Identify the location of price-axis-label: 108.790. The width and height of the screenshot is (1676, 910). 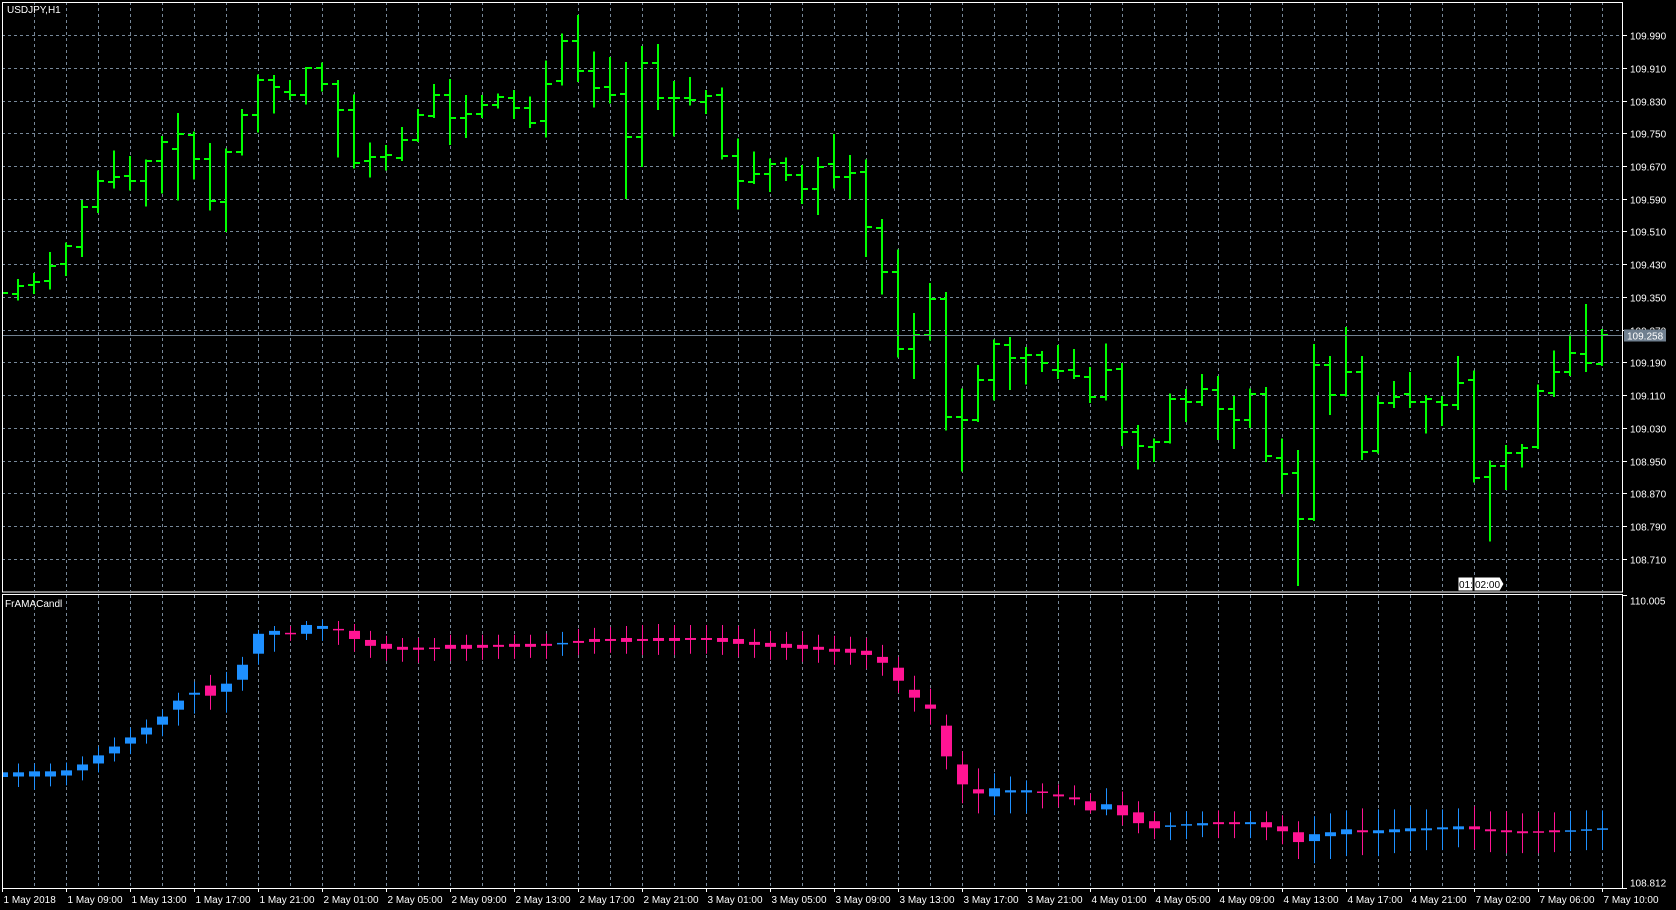
(1648, 528).